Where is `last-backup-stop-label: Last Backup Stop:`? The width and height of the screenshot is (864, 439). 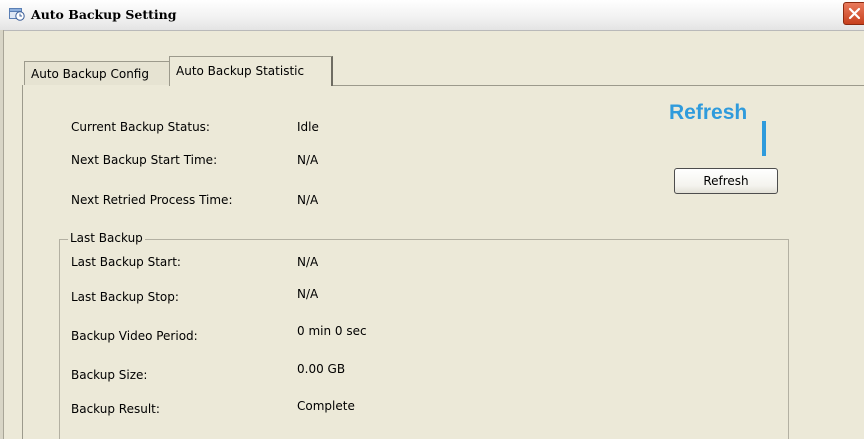 last-backup-stop-label: Last Backup Stop: is located at coordinates (125, 297).